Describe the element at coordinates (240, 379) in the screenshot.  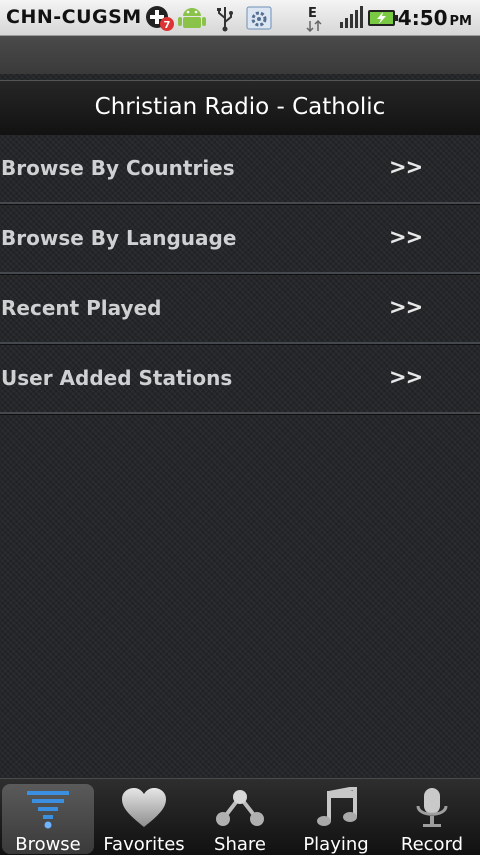
I see `menu-item-user-added-stations: User Added Stations >>` at that location.